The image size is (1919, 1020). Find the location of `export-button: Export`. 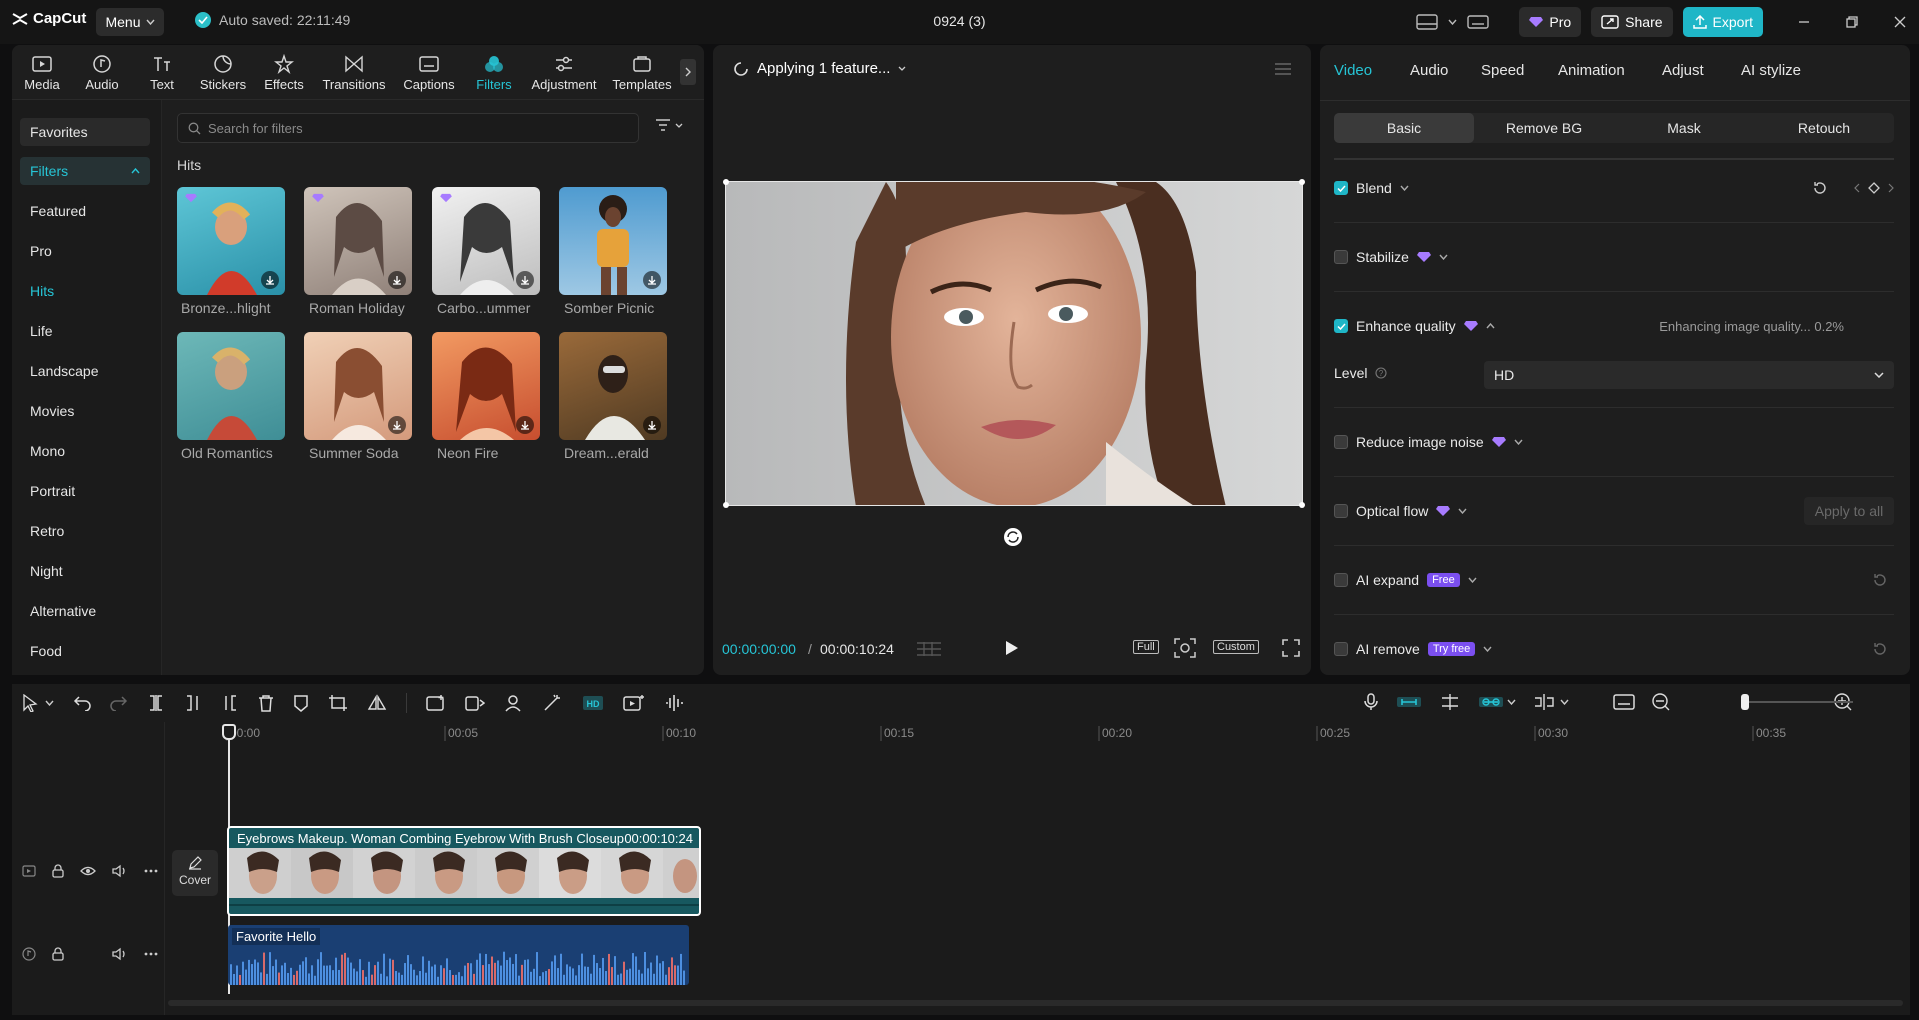

export-button: Export is located at coordinates (1722, 22).